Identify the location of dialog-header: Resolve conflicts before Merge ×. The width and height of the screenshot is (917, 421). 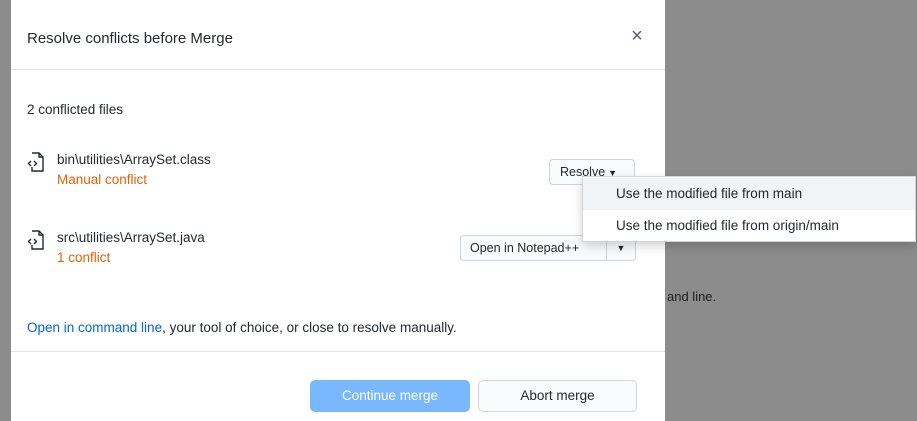
(338, 35).